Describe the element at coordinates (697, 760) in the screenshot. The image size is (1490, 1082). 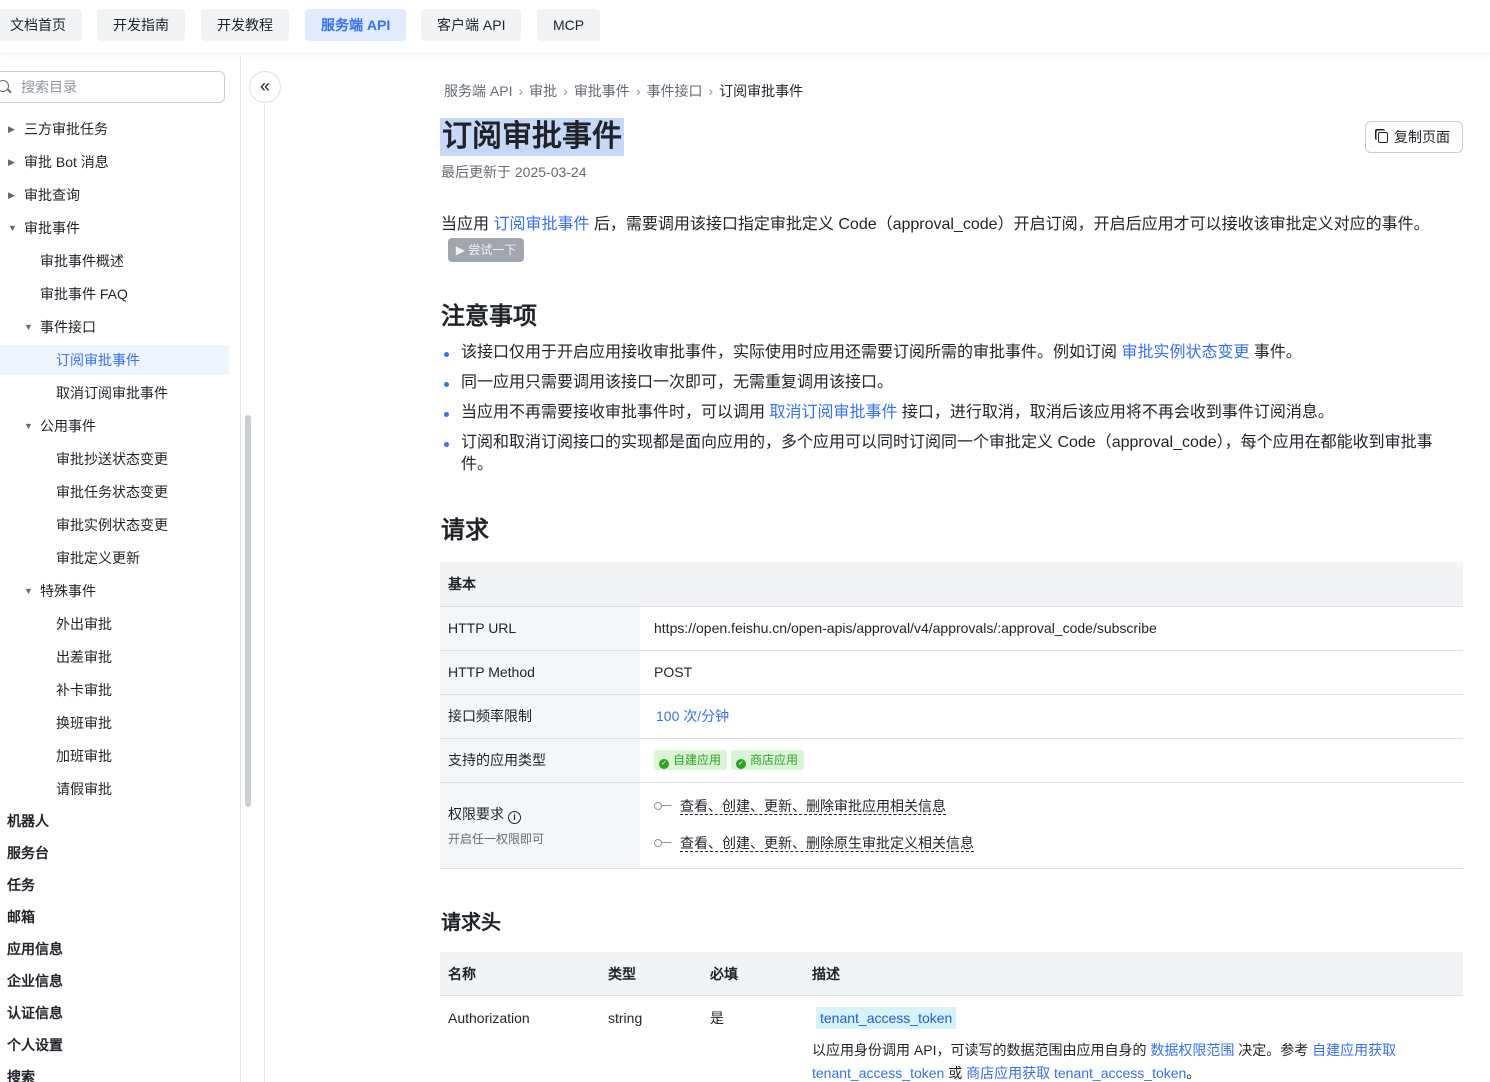
I see `tag-label: 自建应用` at that location.